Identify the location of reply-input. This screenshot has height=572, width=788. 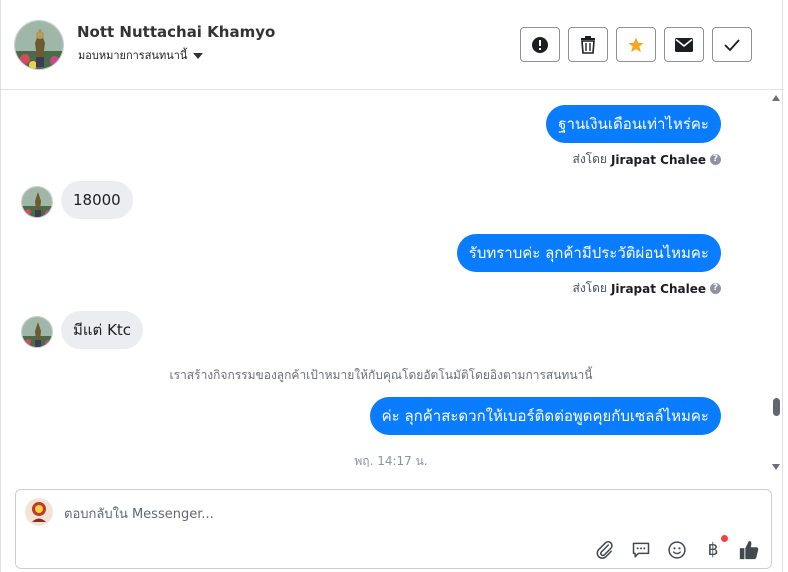
(324, 514).